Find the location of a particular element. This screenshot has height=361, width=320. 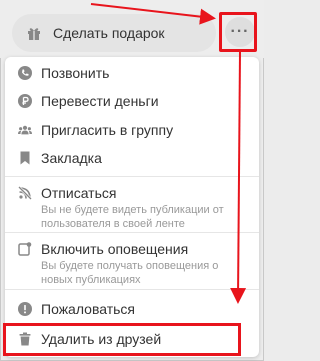

unsubscribe-icon is located at coordinates (25, 193).